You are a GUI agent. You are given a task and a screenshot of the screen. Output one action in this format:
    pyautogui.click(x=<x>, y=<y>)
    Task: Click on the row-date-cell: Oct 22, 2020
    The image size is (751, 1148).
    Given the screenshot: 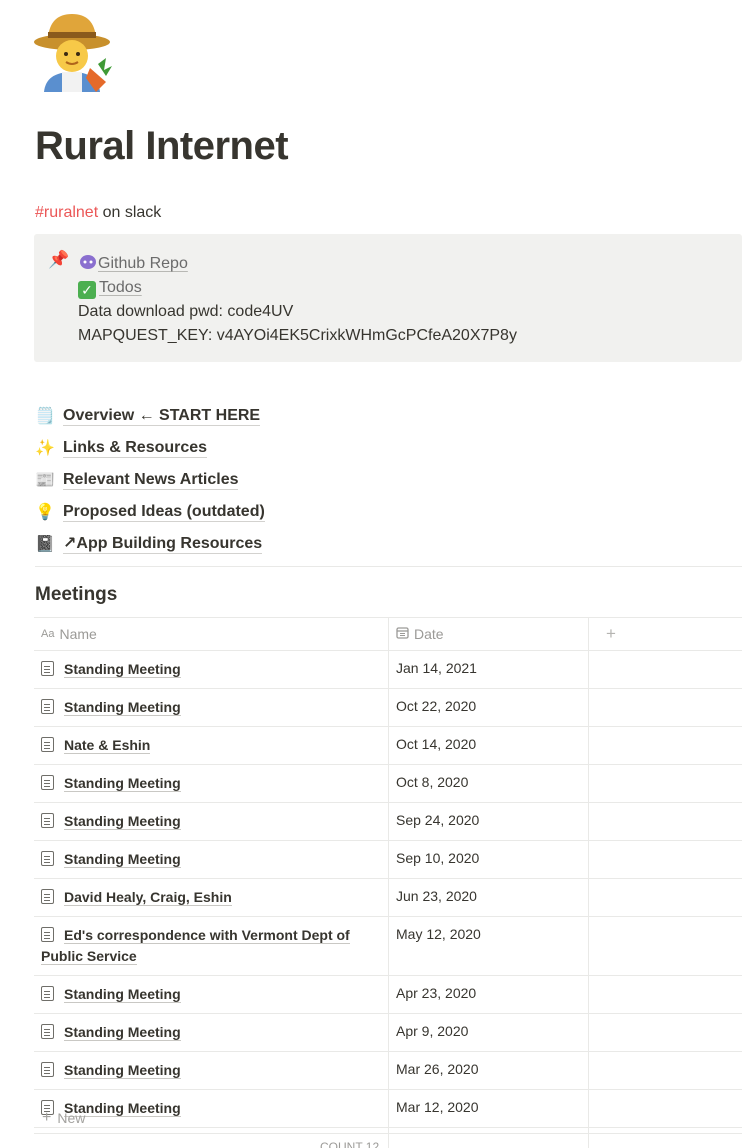 What is the action you would take?
    pyautogui.click(x=489, y=707)
    